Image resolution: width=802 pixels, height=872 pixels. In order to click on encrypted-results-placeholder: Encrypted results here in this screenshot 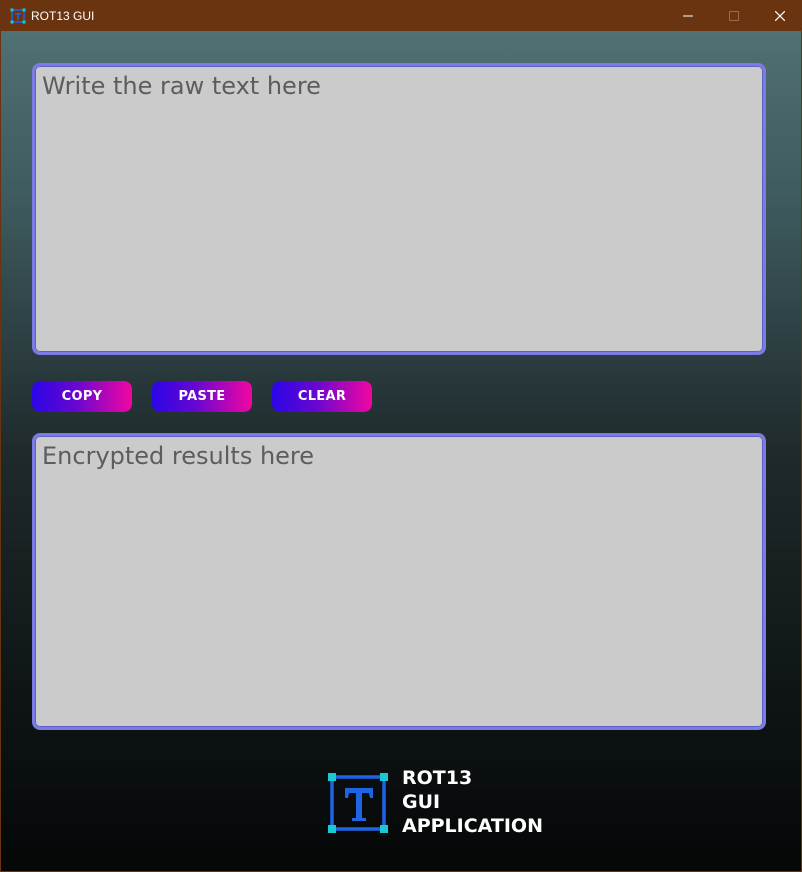, I will do `click(178, 456)`.